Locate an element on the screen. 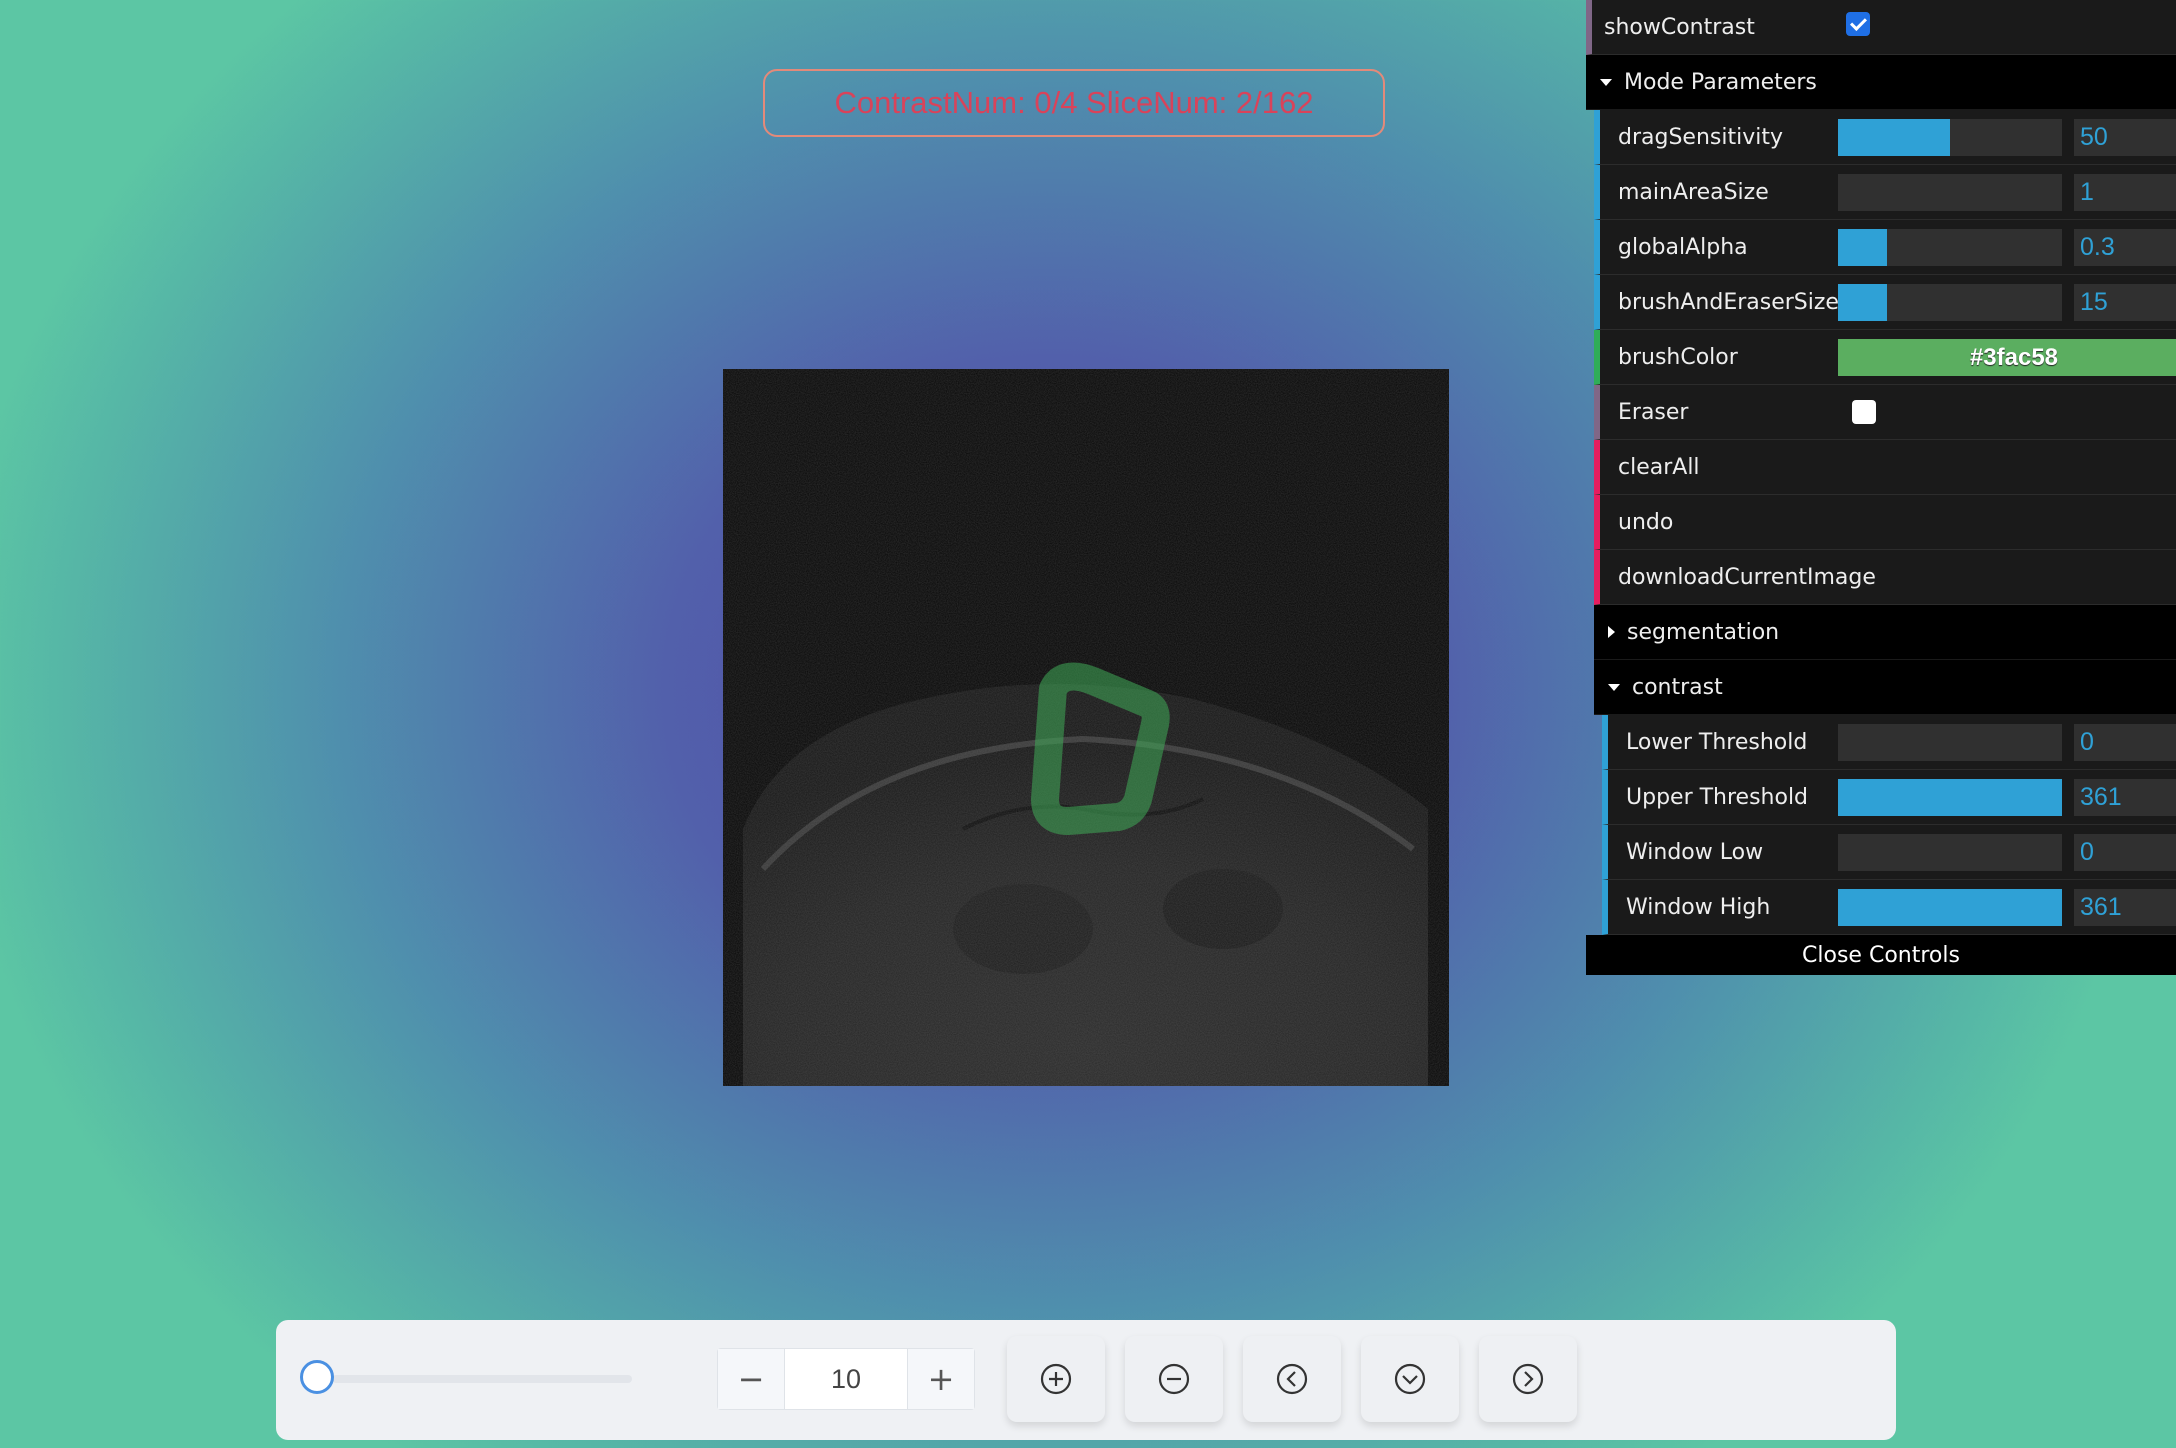  zoom-in-button is located at coordinates (1056, 1379).